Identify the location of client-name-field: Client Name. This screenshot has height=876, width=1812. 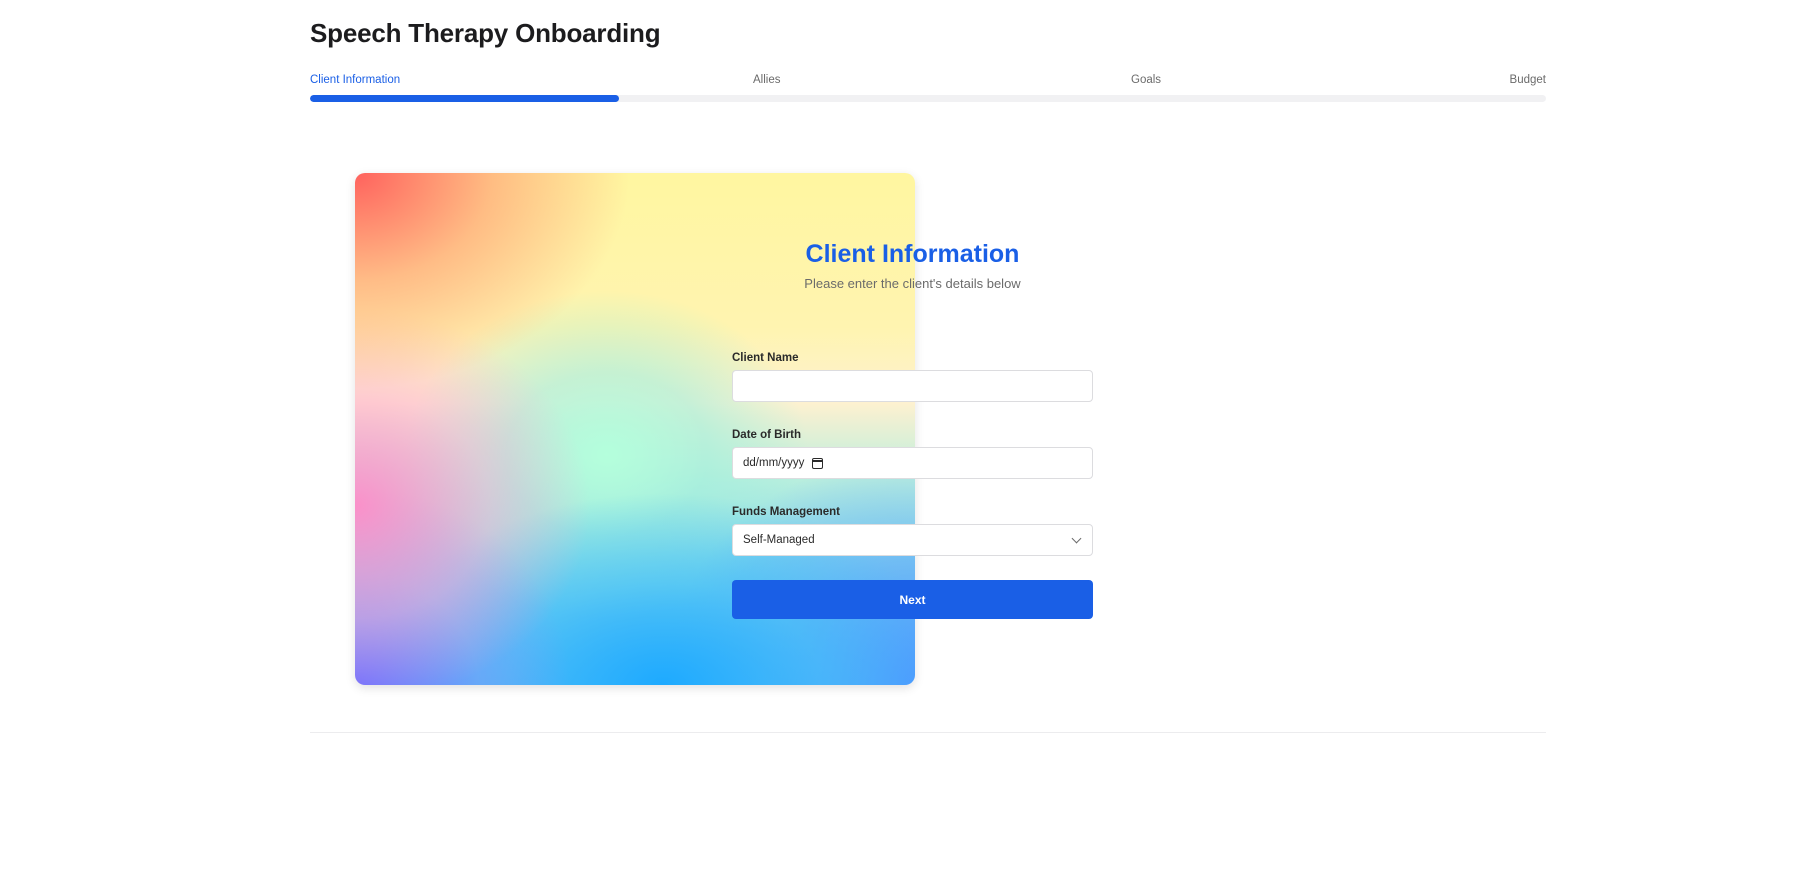
(912, 377).